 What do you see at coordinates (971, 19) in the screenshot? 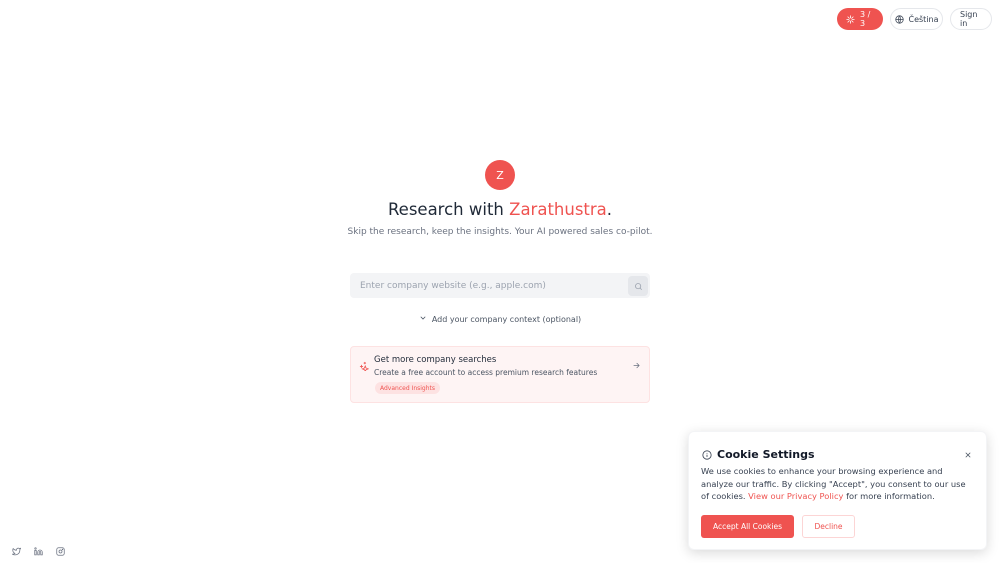
I see `signin-button: Sign in` at bounding box center [971, 19].